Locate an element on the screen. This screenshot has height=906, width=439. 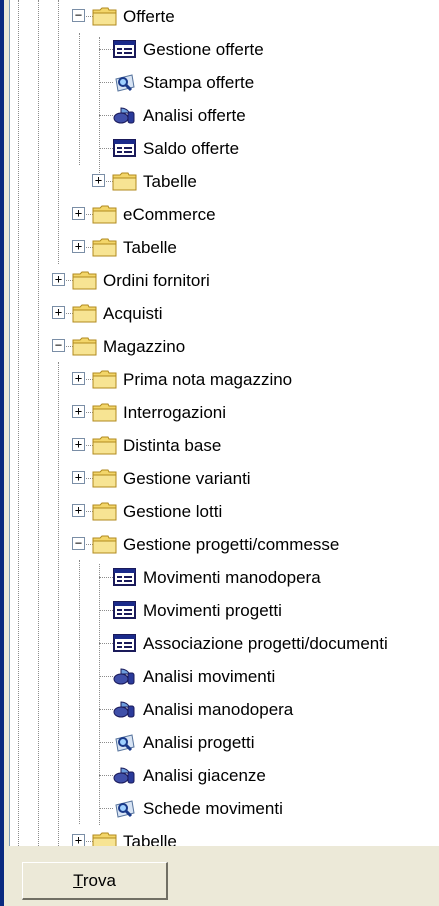
tree-item-label: Associazione progetti/documenti is located at coordinates (265, 643).